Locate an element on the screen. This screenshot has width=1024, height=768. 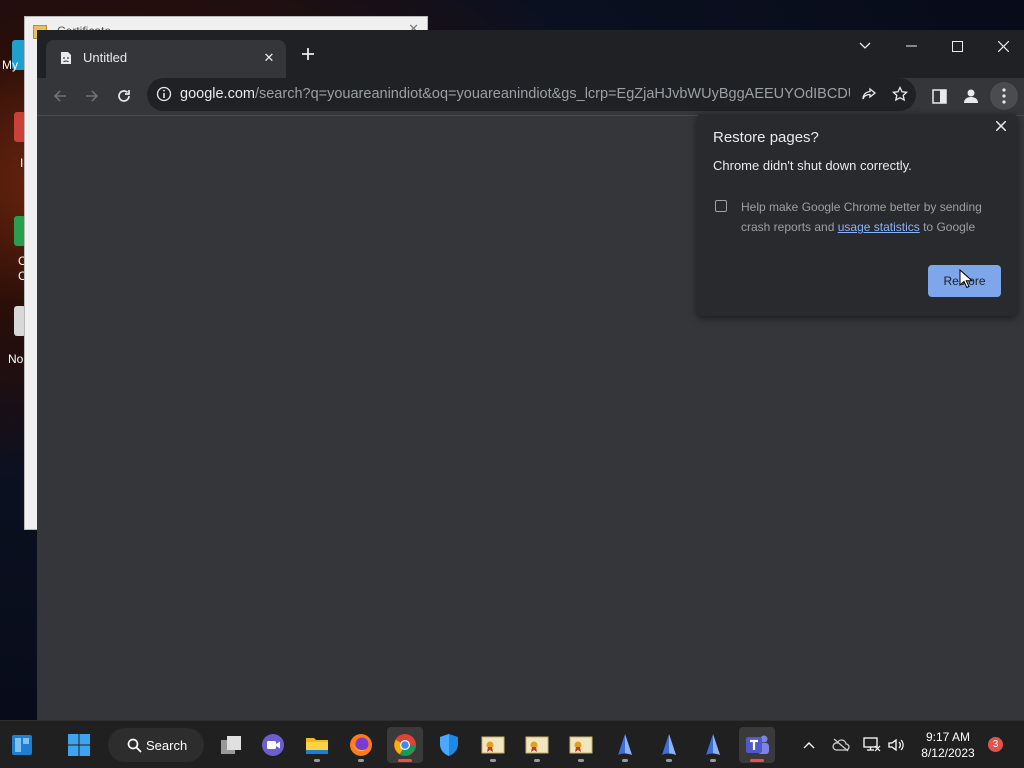
taskbar: Search 9:17 AM 8/12/2023 3 is located at coordinates (512, 744).